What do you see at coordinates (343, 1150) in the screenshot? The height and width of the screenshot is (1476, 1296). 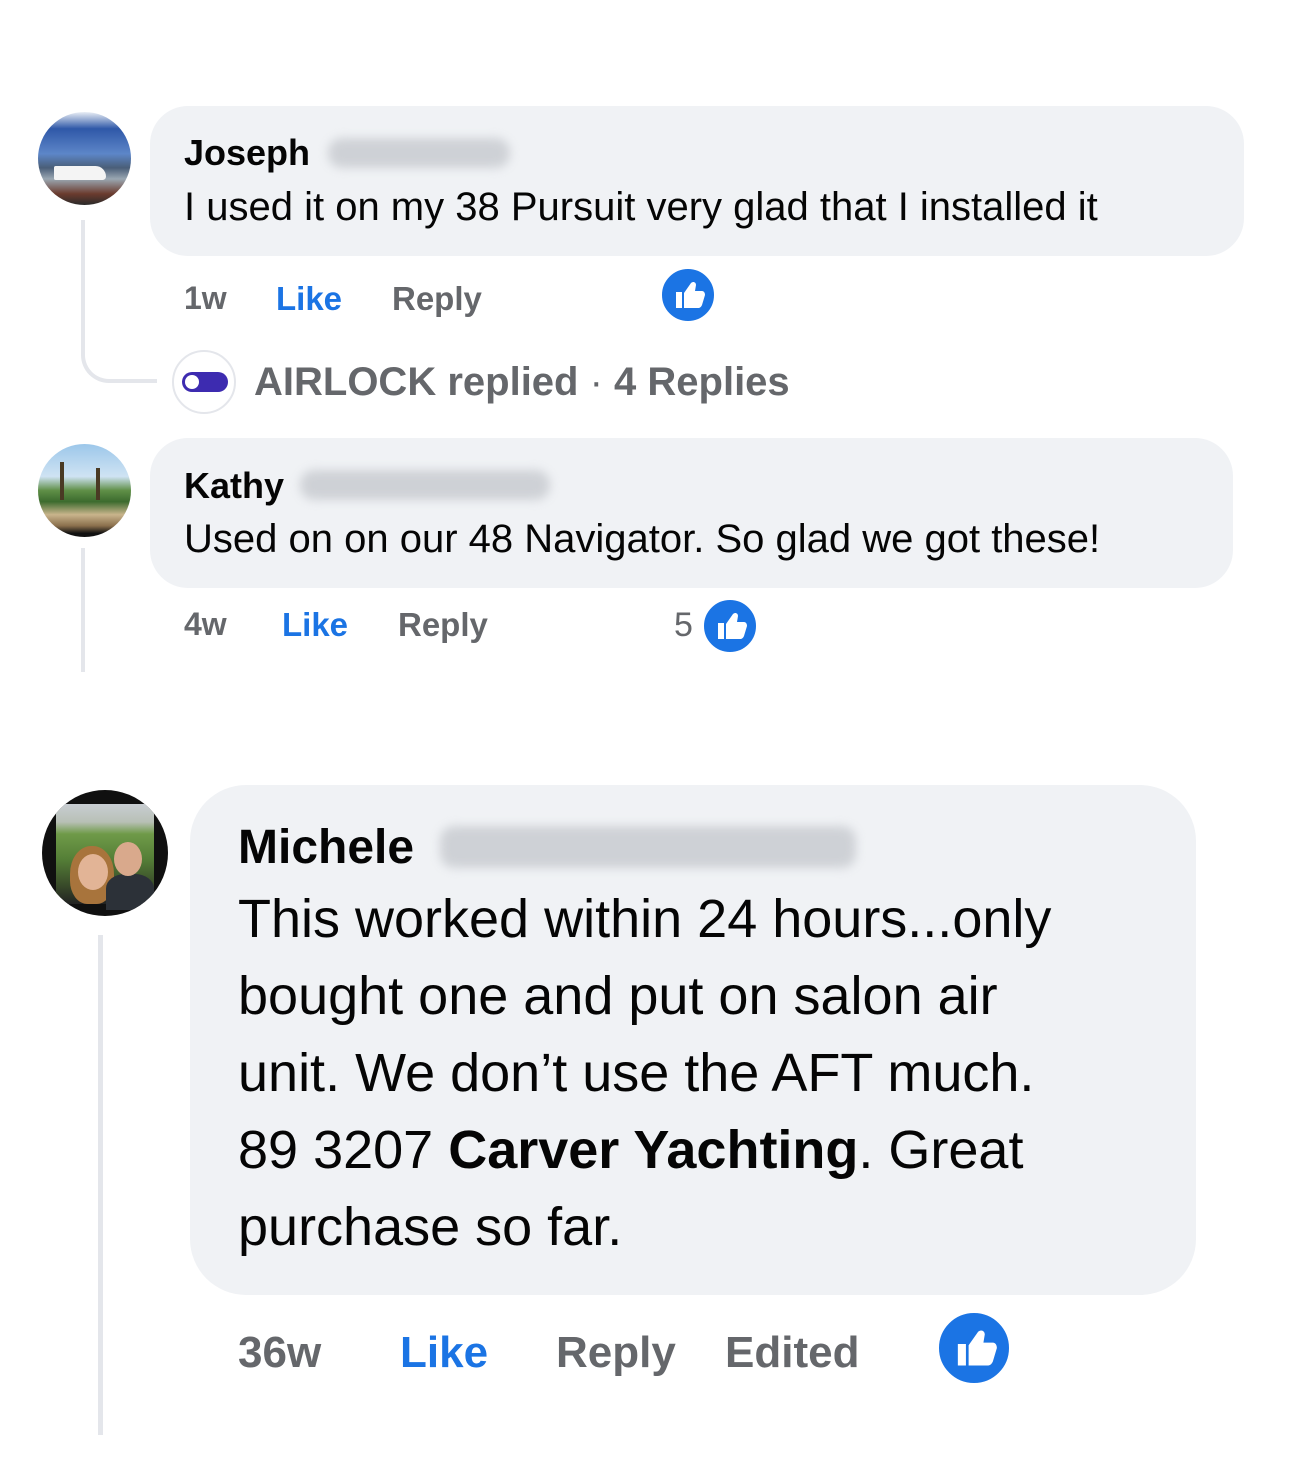 I see `comment-text-part: 89 3207` at bounding box center [343, 1150].